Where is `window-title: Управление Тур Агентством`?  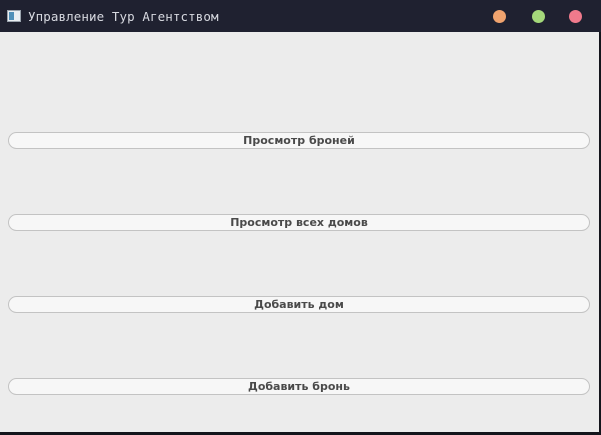 window-title: Управление Тур Агентством is located at coordinates (123, 16).